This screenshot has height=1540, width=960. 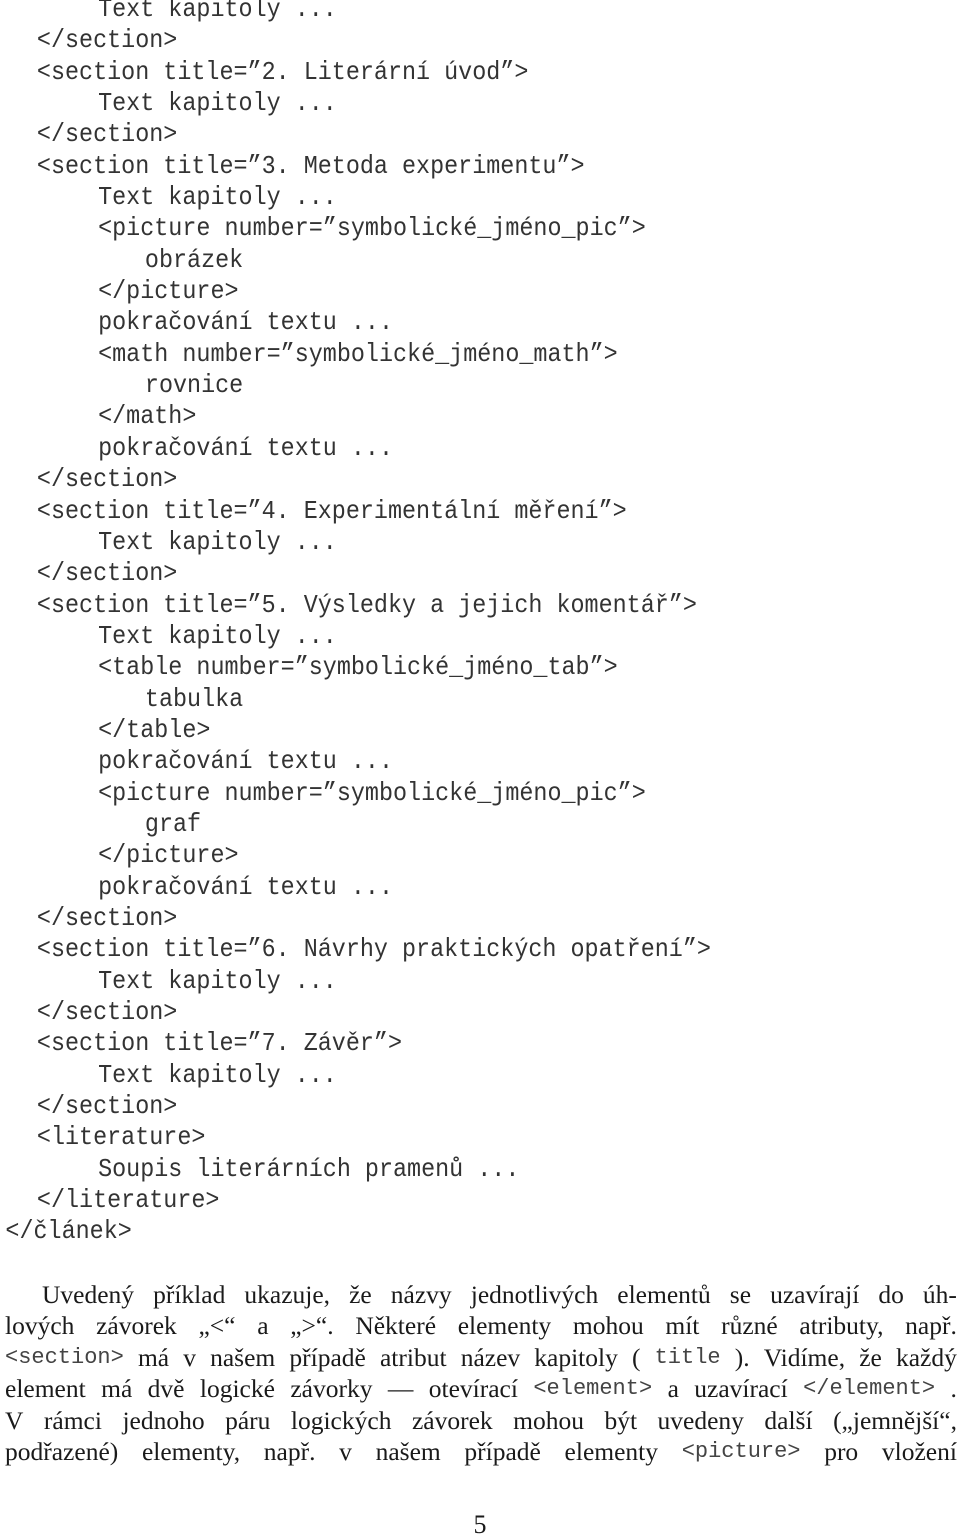 What do you see at coordinates (166, 1389) in the screenshot?
I see `word: dvě` at bounding box center [166, 1389].